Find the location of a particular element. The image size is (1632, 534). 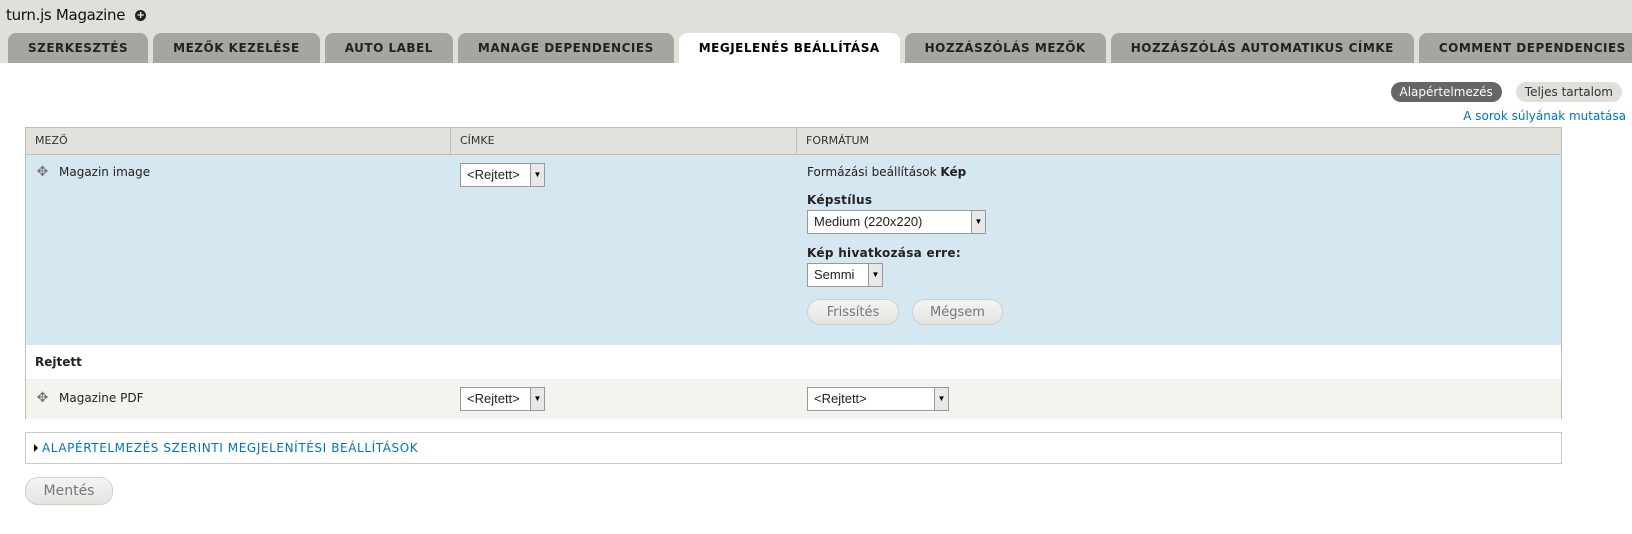

image-link-select: Semmi ▼ is located at coordinates (845, 275).